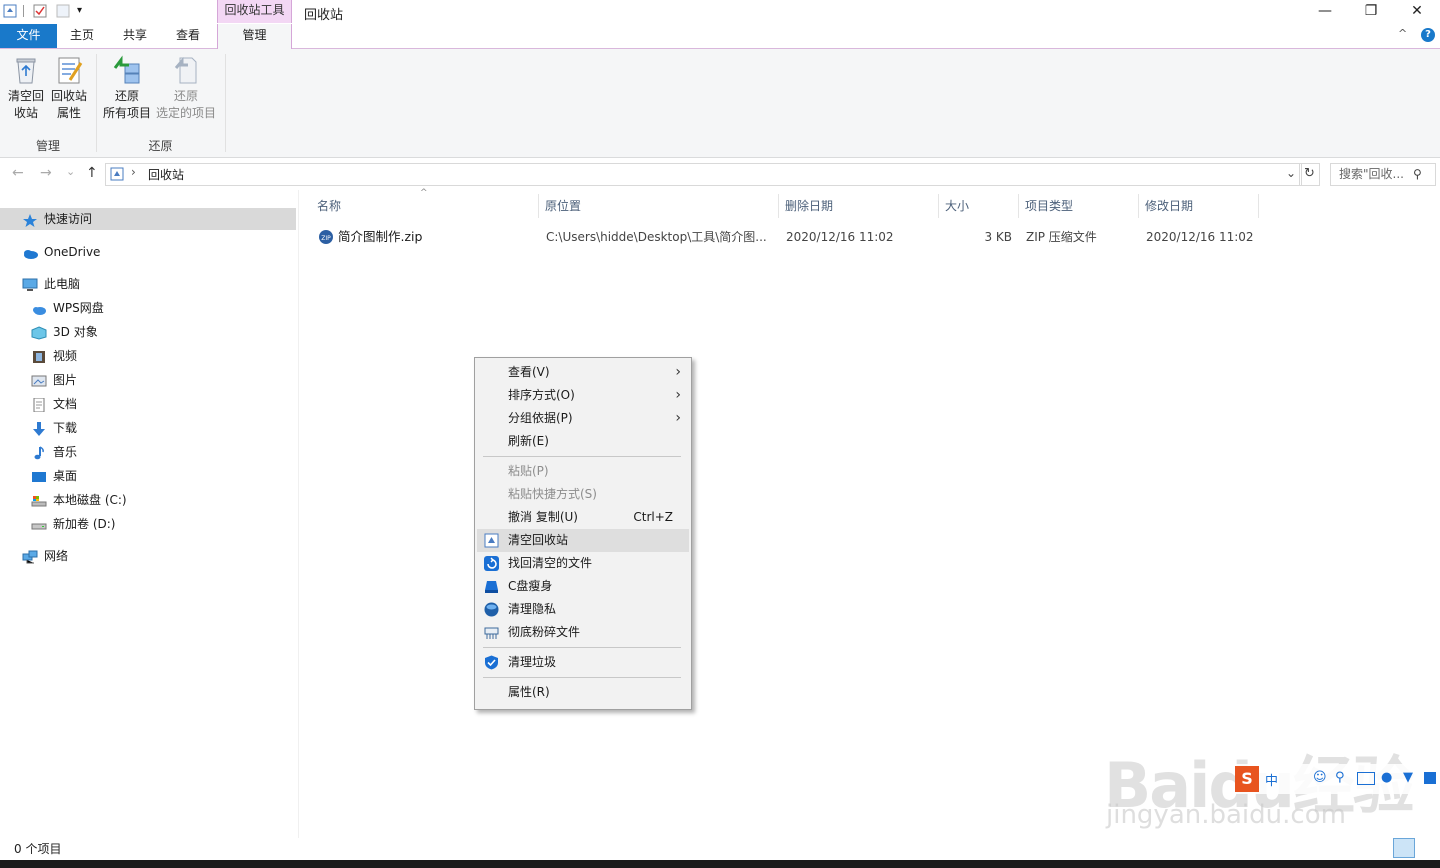  I want to click on nav-item-quick-access: 快速访问, so click(148, 219).